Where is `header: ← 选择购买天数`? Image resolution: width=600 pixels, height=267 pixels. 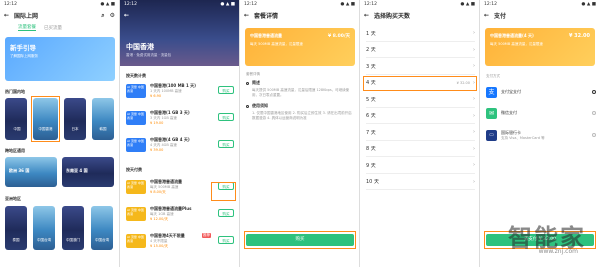 header: ← 选择购买天数 is located at coordinates (419, 15).